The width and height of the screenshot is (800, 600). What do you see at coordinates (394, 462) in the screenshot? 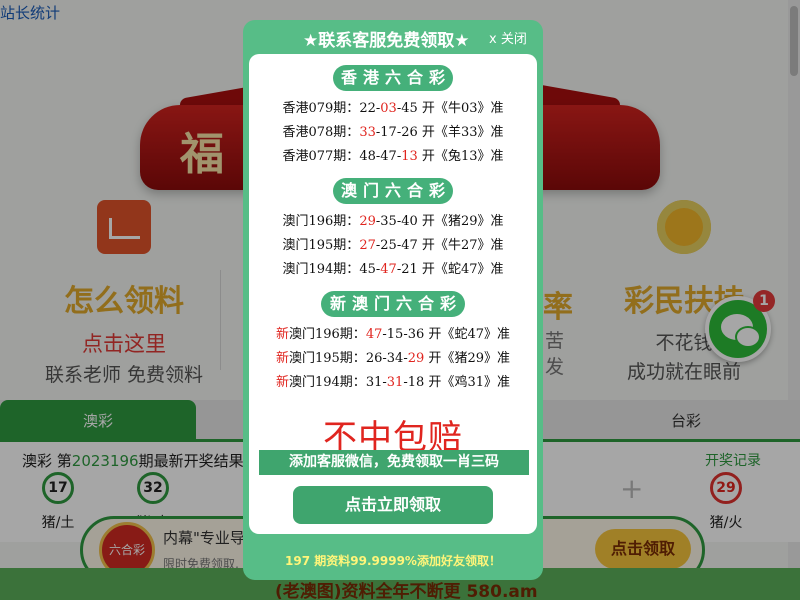
I see `wechat-note: 添加客服微信，免费领取一肖三码` at bounding box center [394, 462].